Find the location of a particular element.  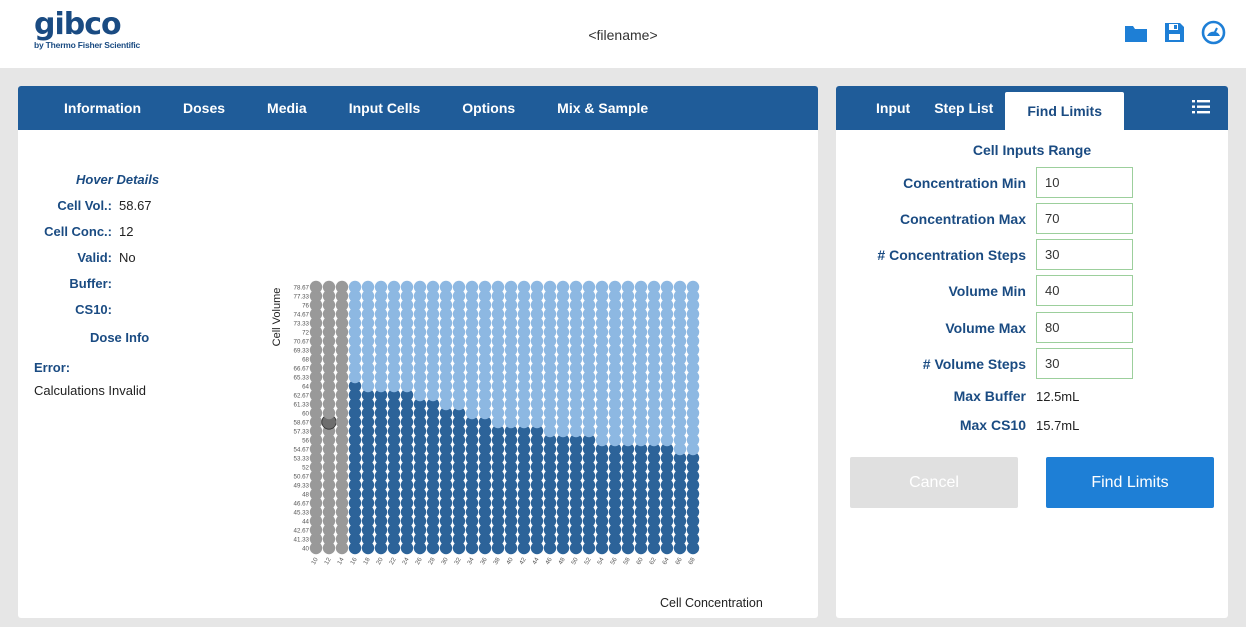

vol-min-label: Volume Min is located at coordinates (987, 290).